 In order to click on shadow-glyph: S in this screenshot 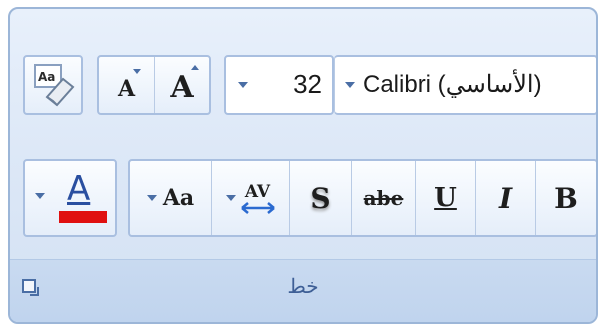, I will do `click(320, 198)`.